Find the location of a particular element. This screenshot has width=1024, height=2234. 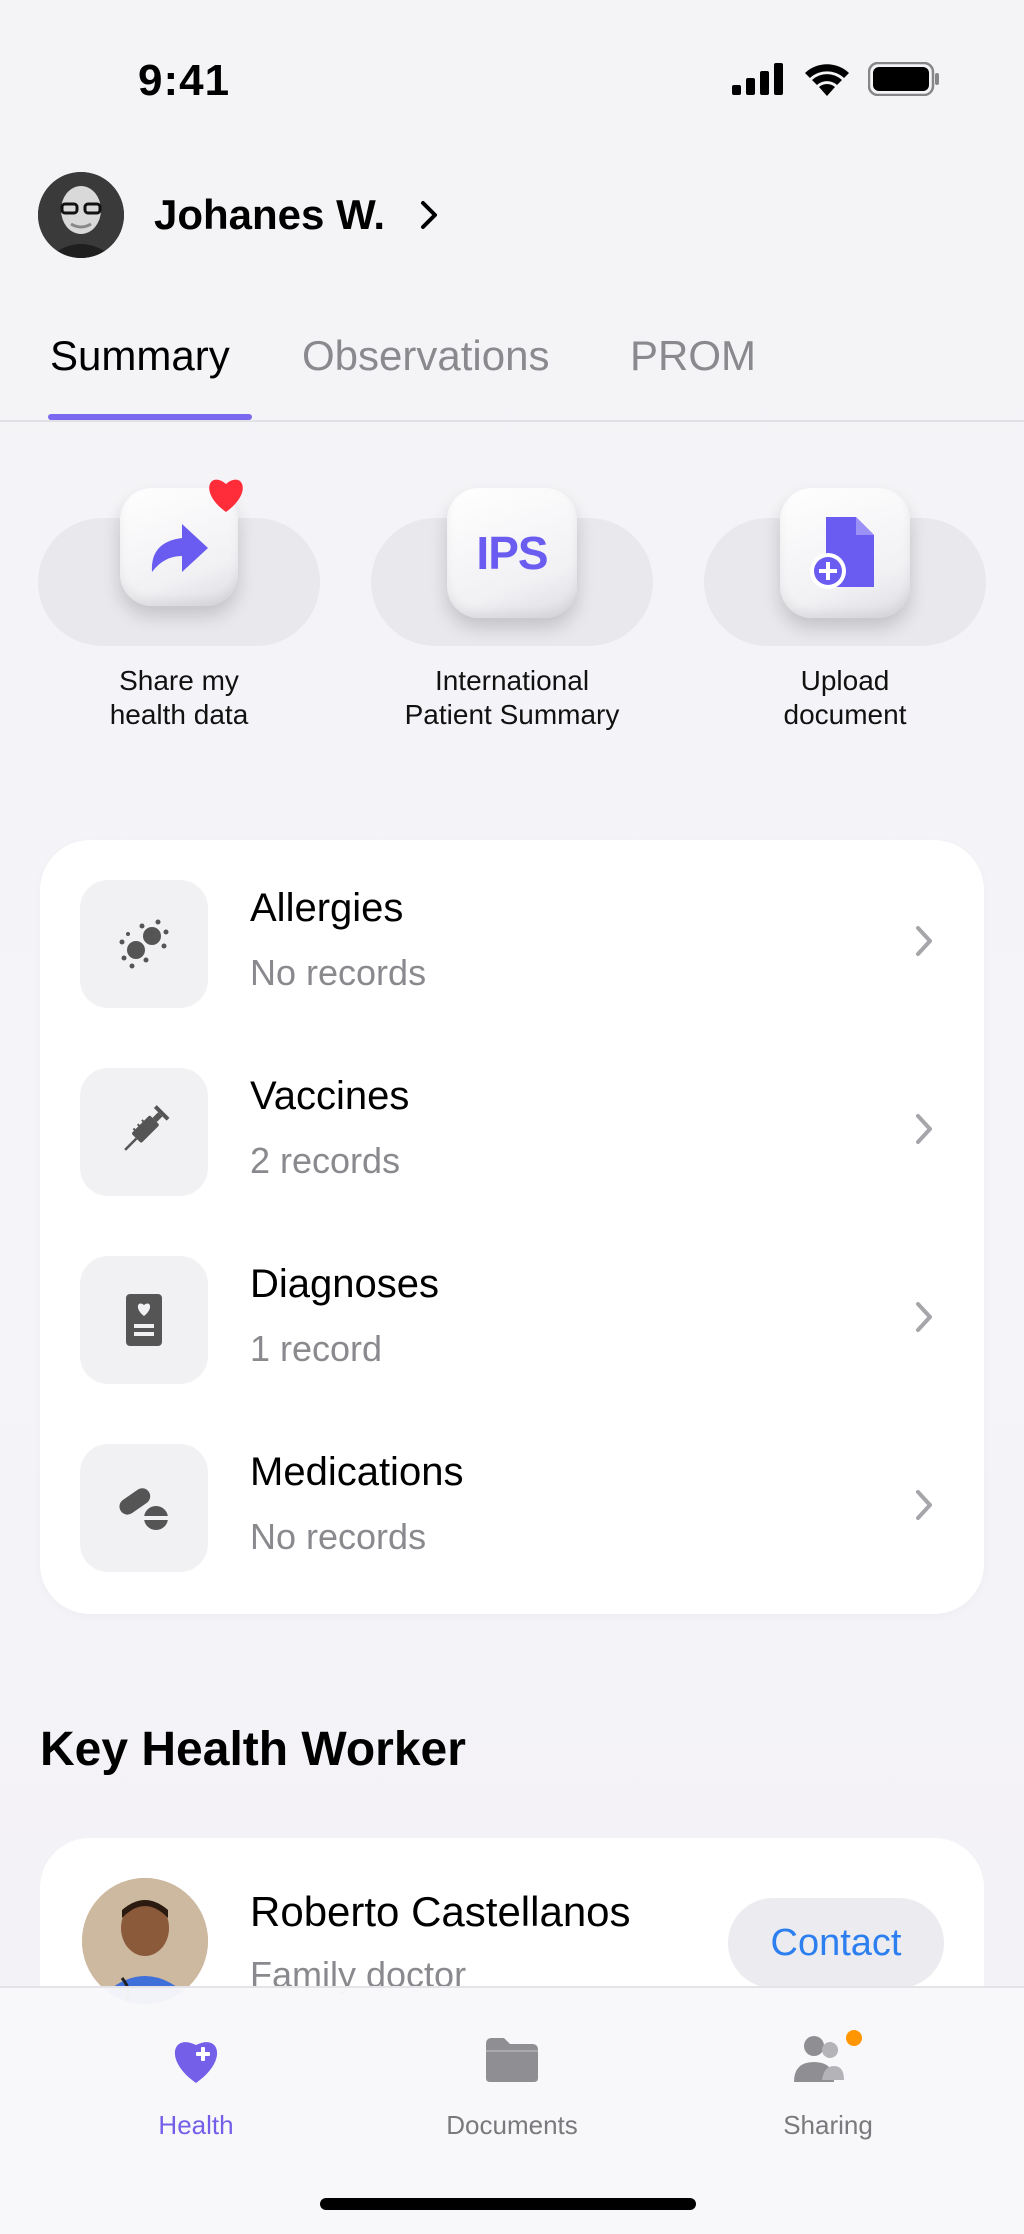

share-health-data-button: Share my health data is located at coordinates (179, 604).